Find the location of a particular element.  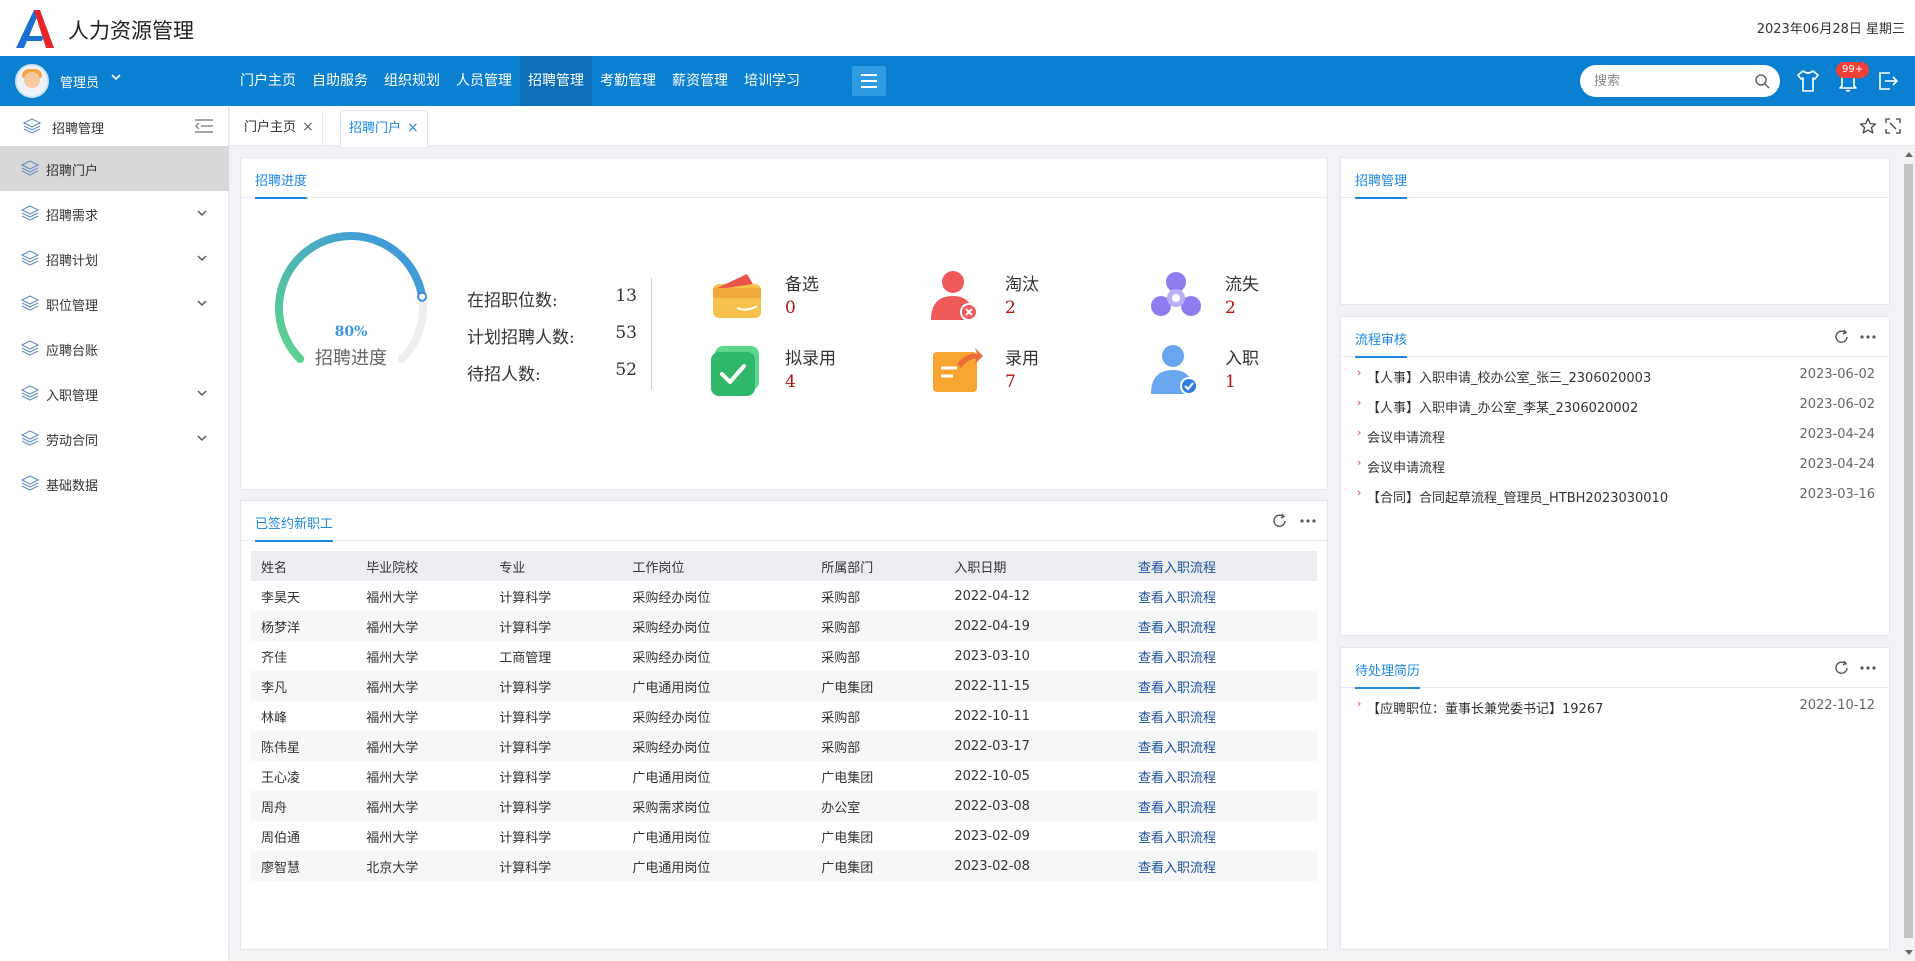

sidebar-item: 入职管理 is located at coordinates (114, 393).